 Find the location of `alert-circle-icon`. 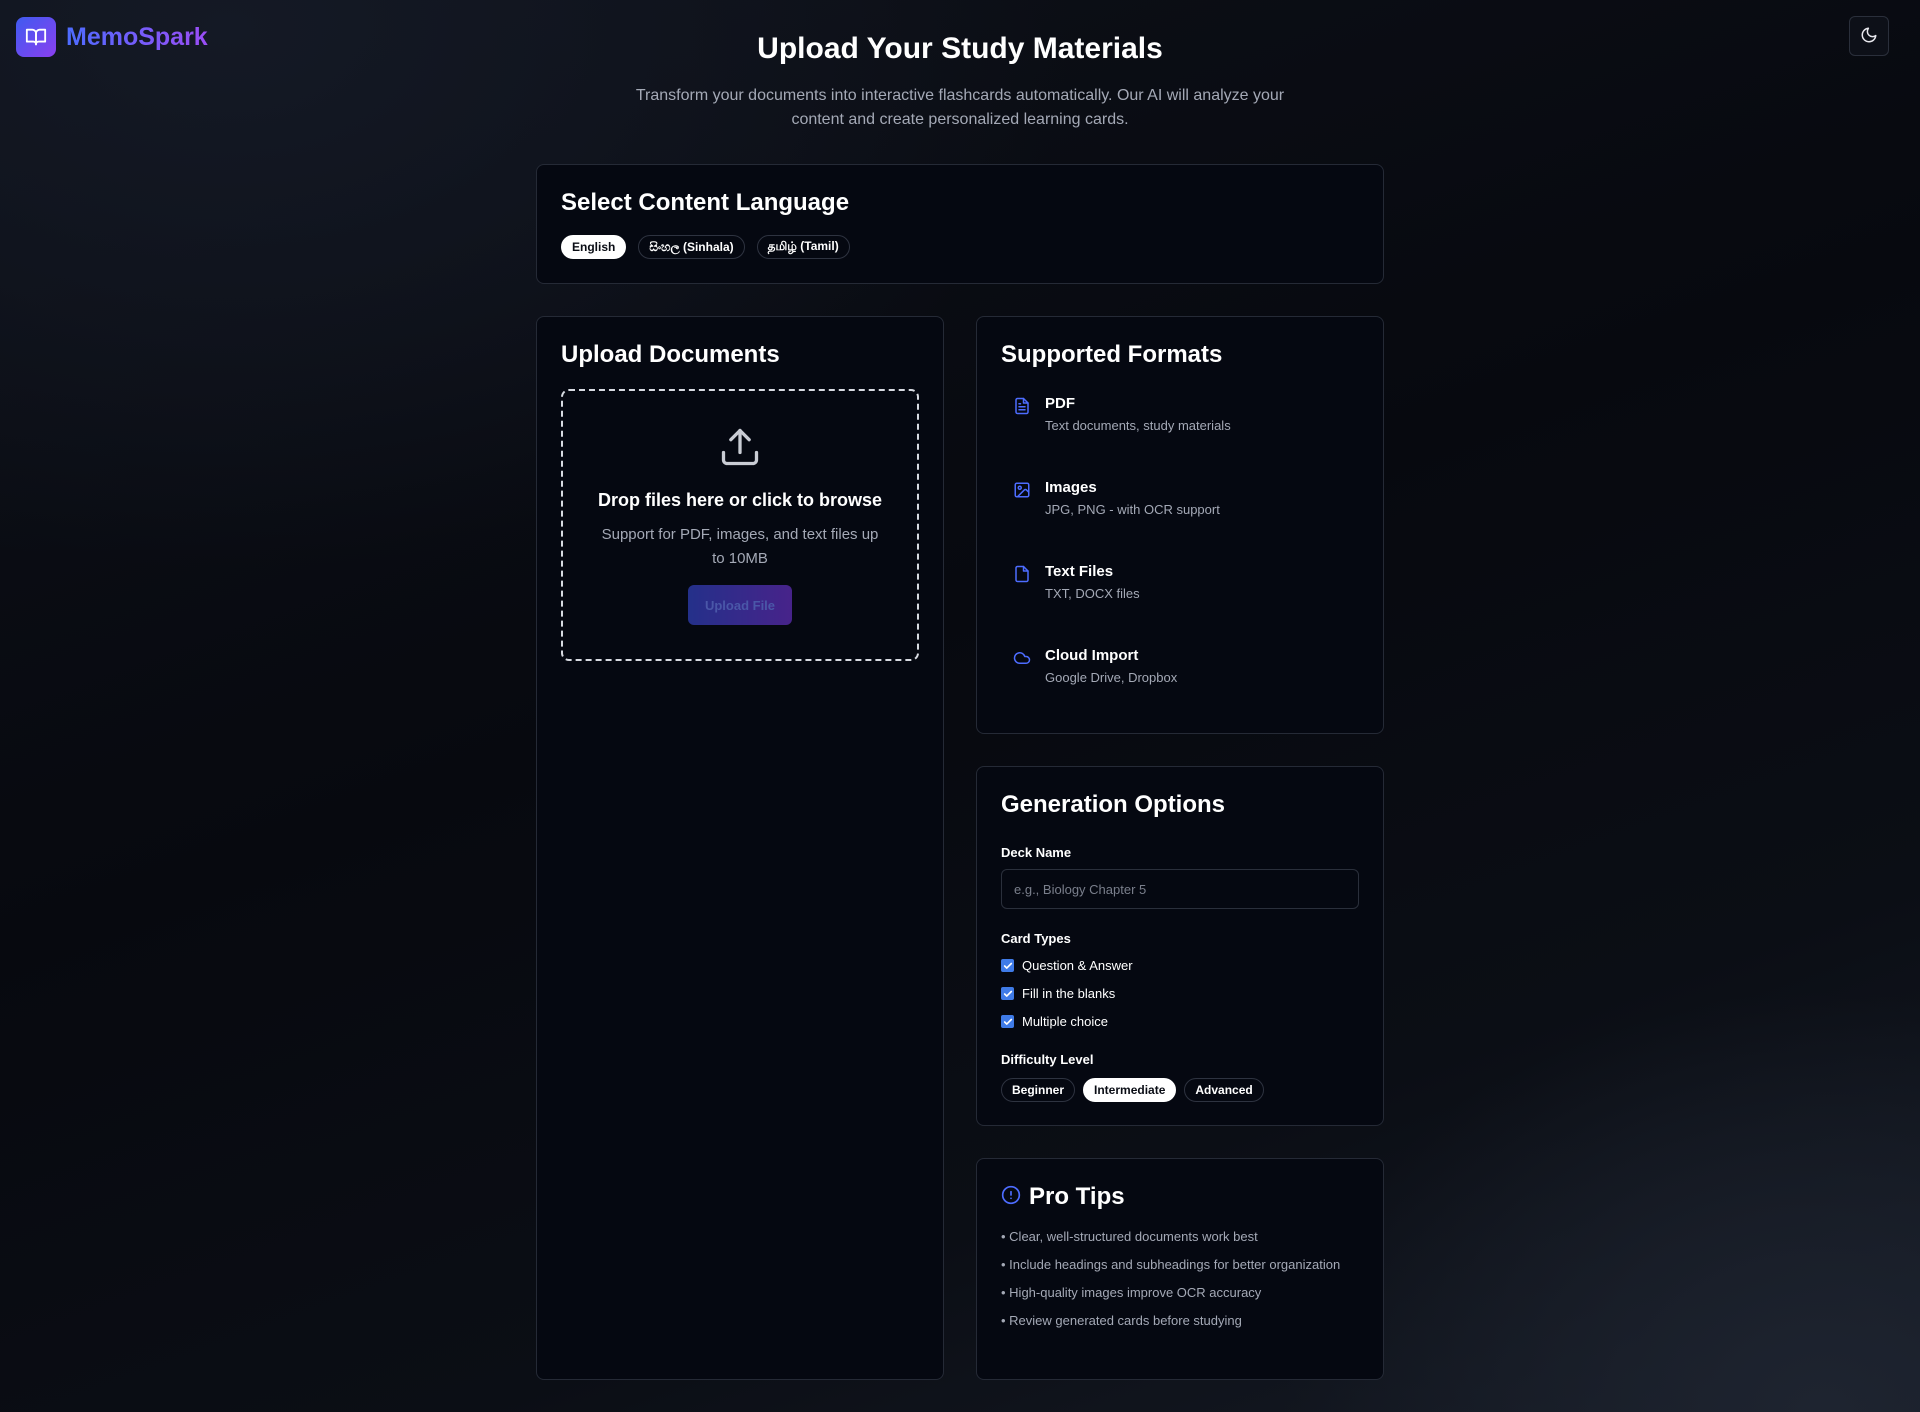

alert-circle-icon is located at coordinates (1011, 1197).